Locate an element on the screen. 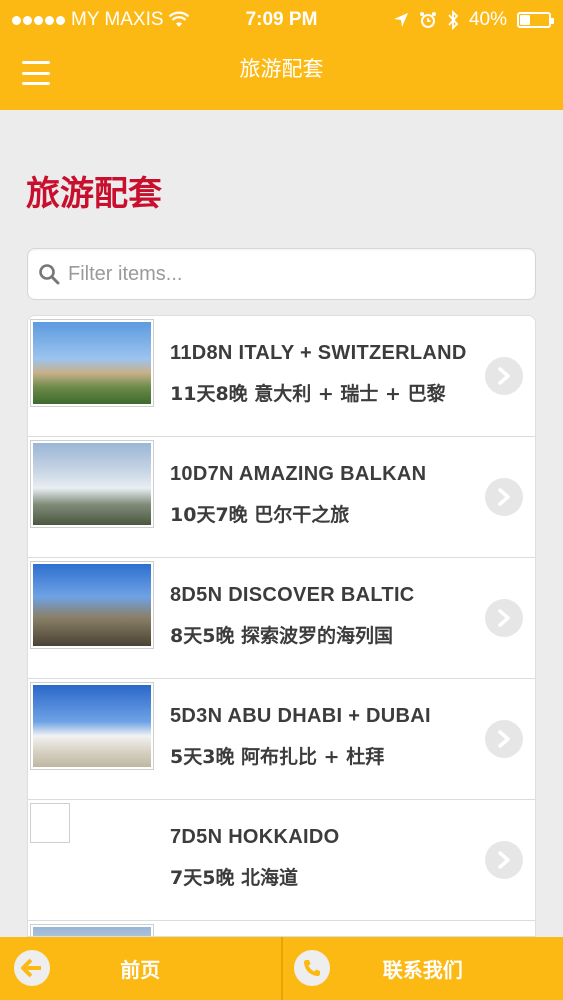 The image size is (563, 1000). status-bar: MY MAXIS 7:09 PM 40% is located at coordinates (281, 20).